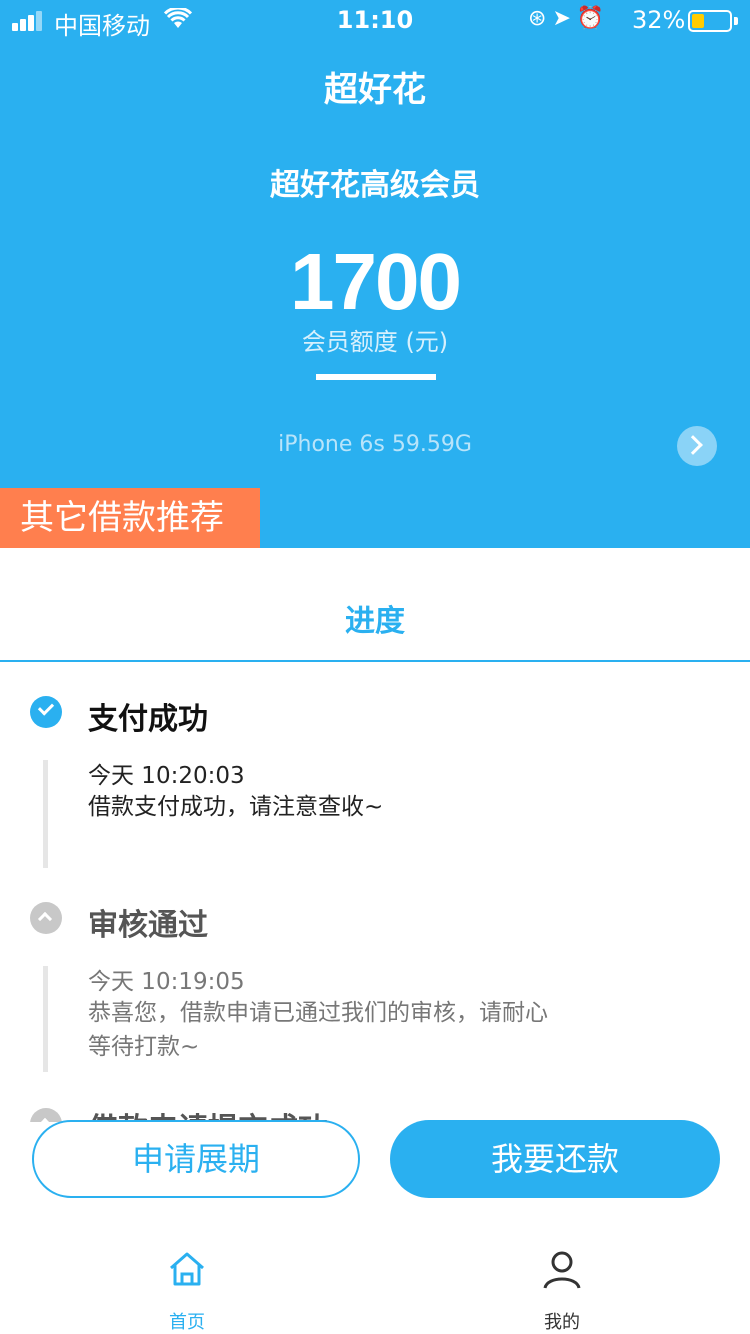 The image size is (750, 1334). What do you see at coordinates (166, 982) in the screenshot?
I see `timeline-time: 今天 10:19:05` at bounding box center [166, 982].